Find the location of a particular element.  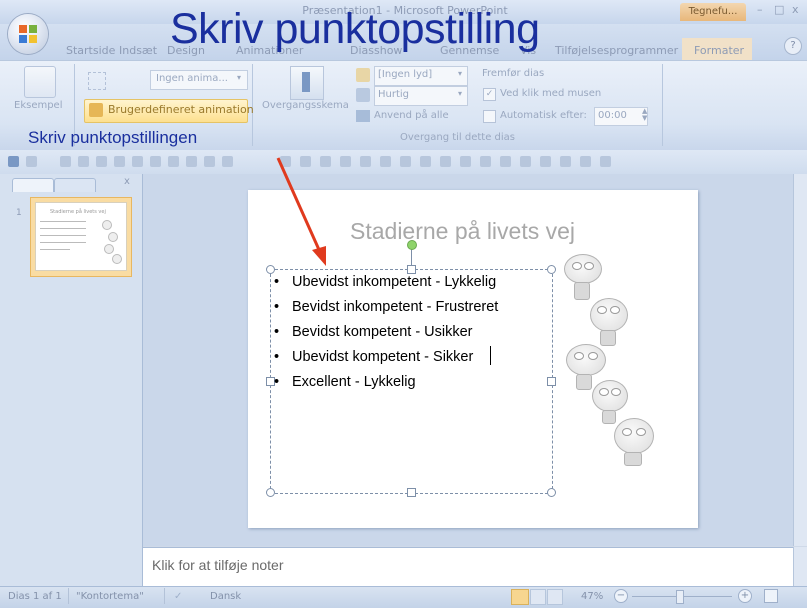

status-separator is located at coordinates (164, 596).